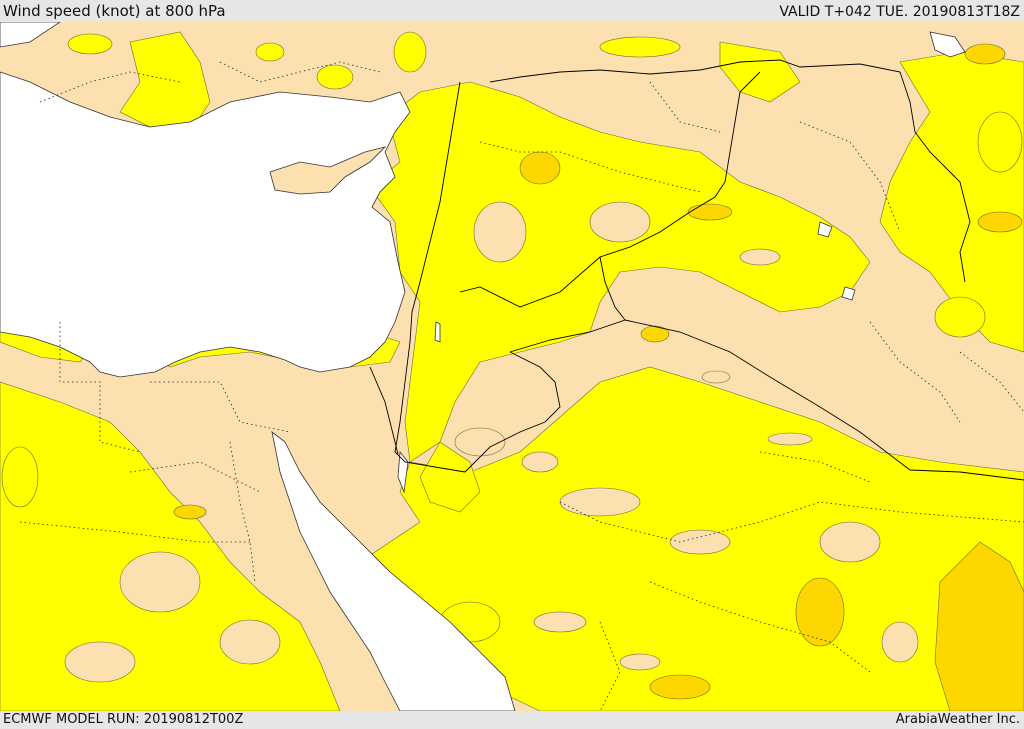 The image size is (1024, 729). What do you see at coordinates (437, 332) in the screenshot?
I see `dead-sea` at bounding box center [437, 332].